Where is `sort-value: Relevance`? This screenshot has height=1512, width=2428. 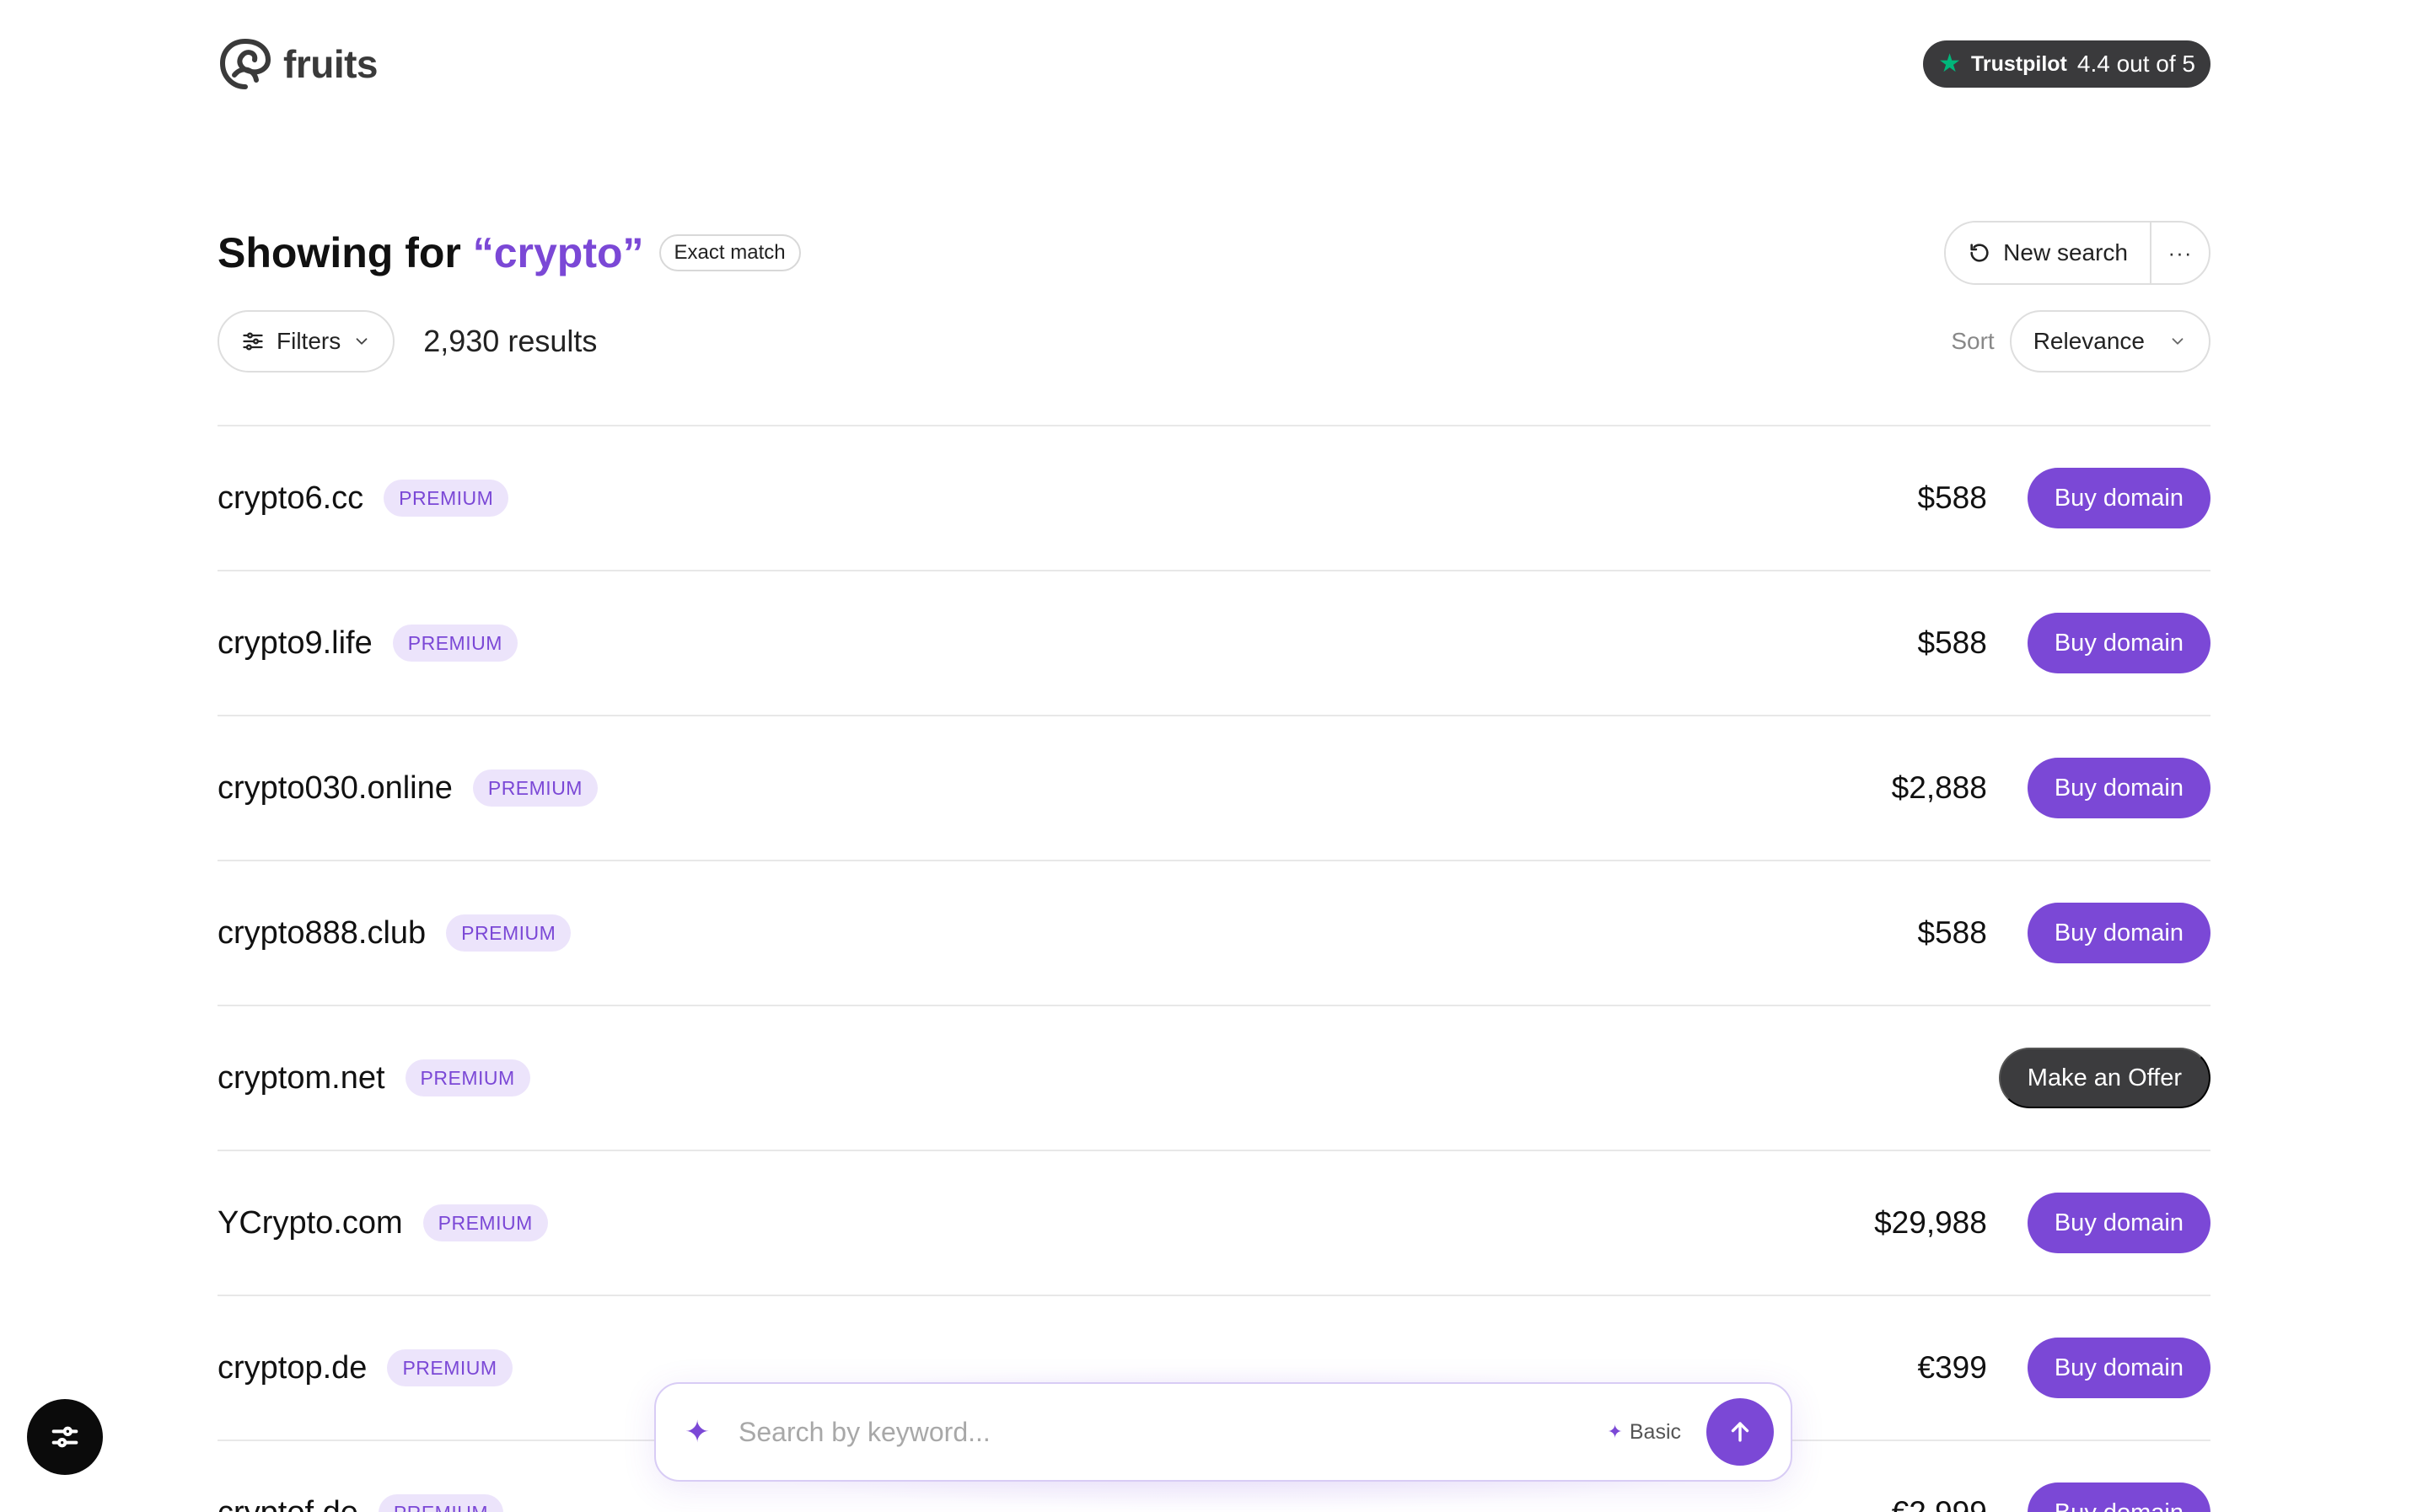
sort-value: Relevance is located at coordinates (2089, 341).